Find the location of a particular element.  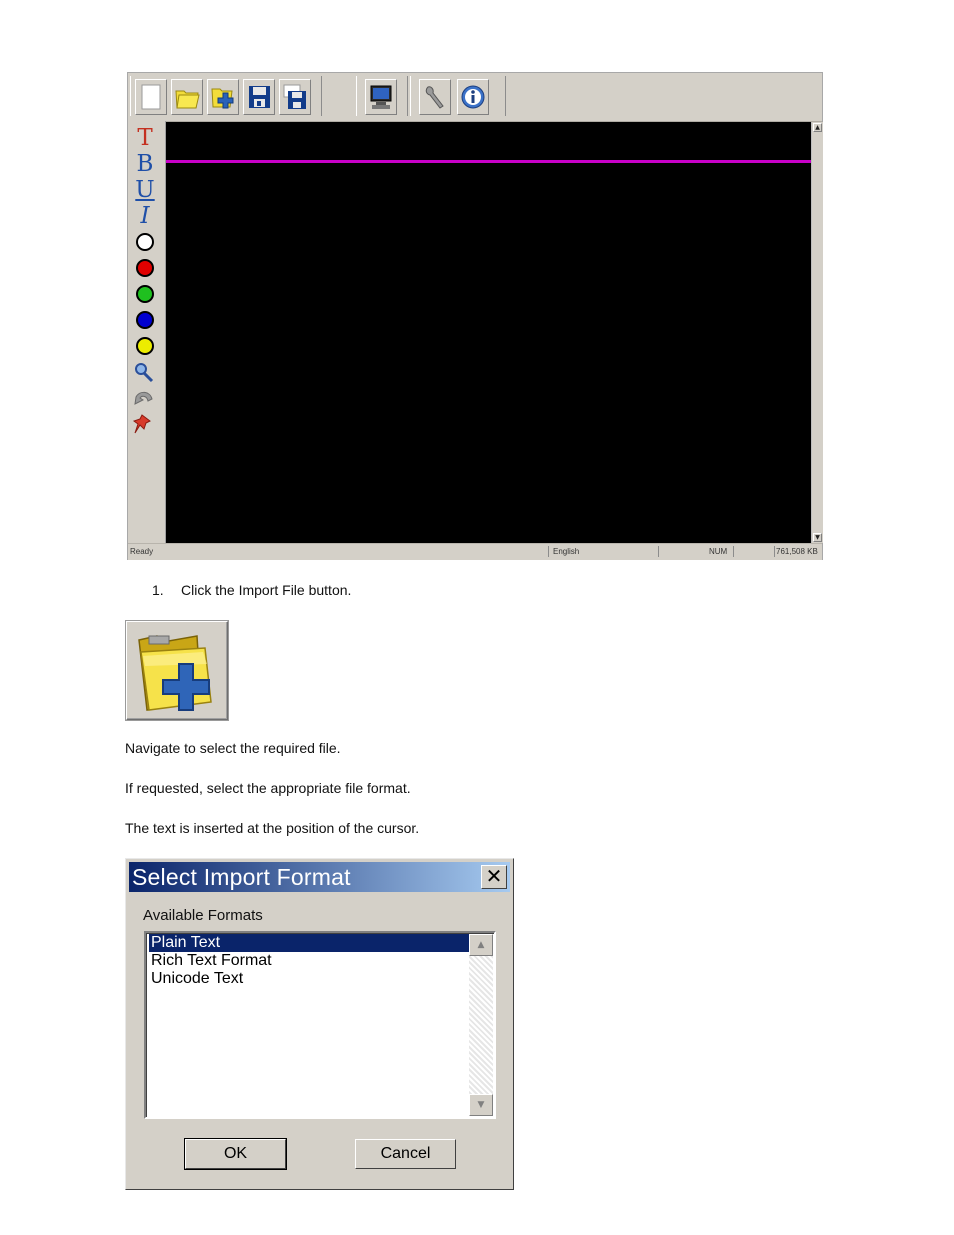

format-option-rich-text: Rich Text Format is located at coordinates (310, 961).